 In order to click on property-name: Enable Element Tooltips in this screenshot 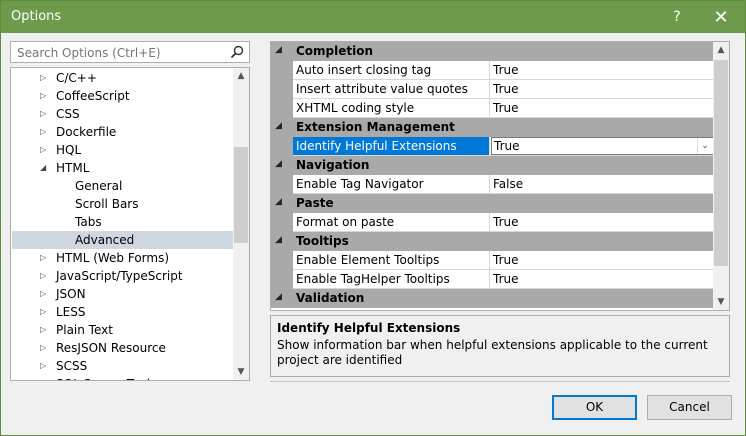, I will do `click(391, 260)`.